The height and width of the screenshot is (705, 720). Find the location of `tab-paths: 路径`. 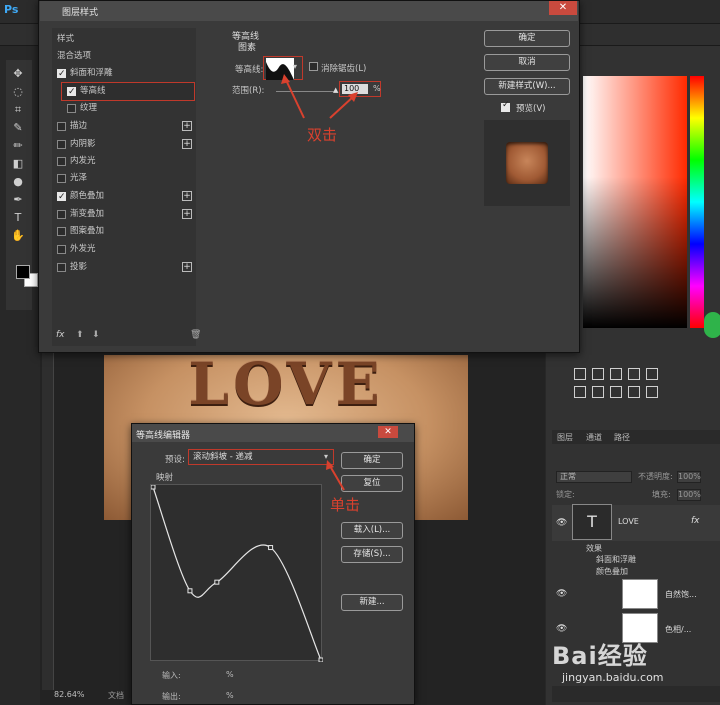

tab-paths: 路径 is located at coordinates (622, 437).